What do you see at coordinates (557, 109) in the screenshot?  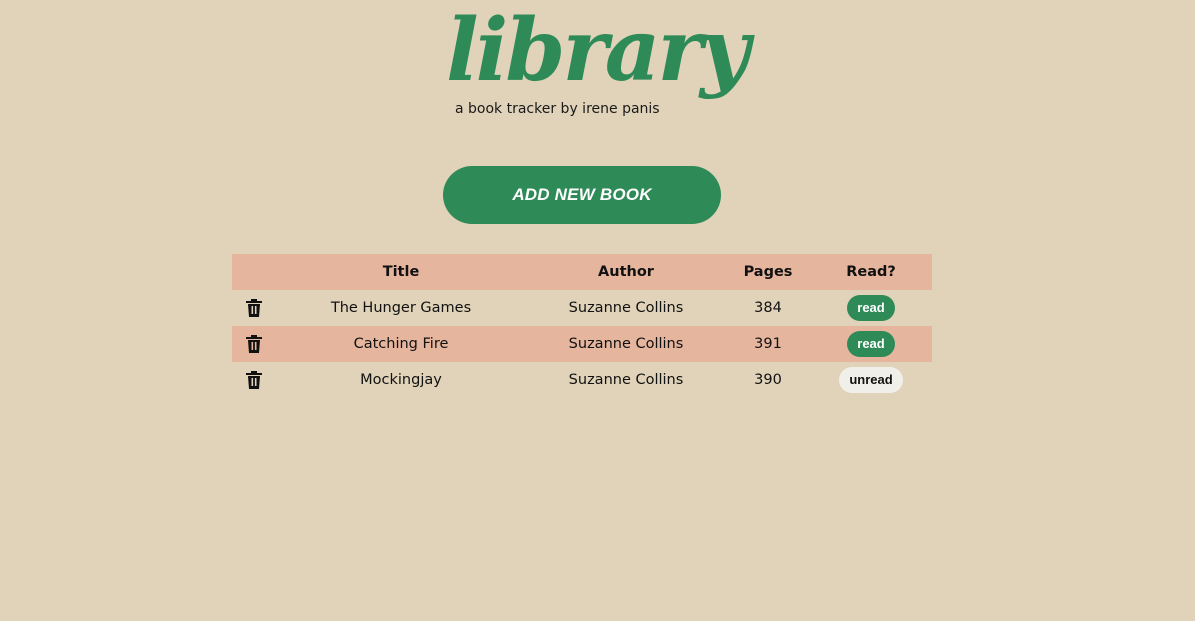 I see `app-subtitle: a book tracker by irene panis` at bounding box center [557, 109].